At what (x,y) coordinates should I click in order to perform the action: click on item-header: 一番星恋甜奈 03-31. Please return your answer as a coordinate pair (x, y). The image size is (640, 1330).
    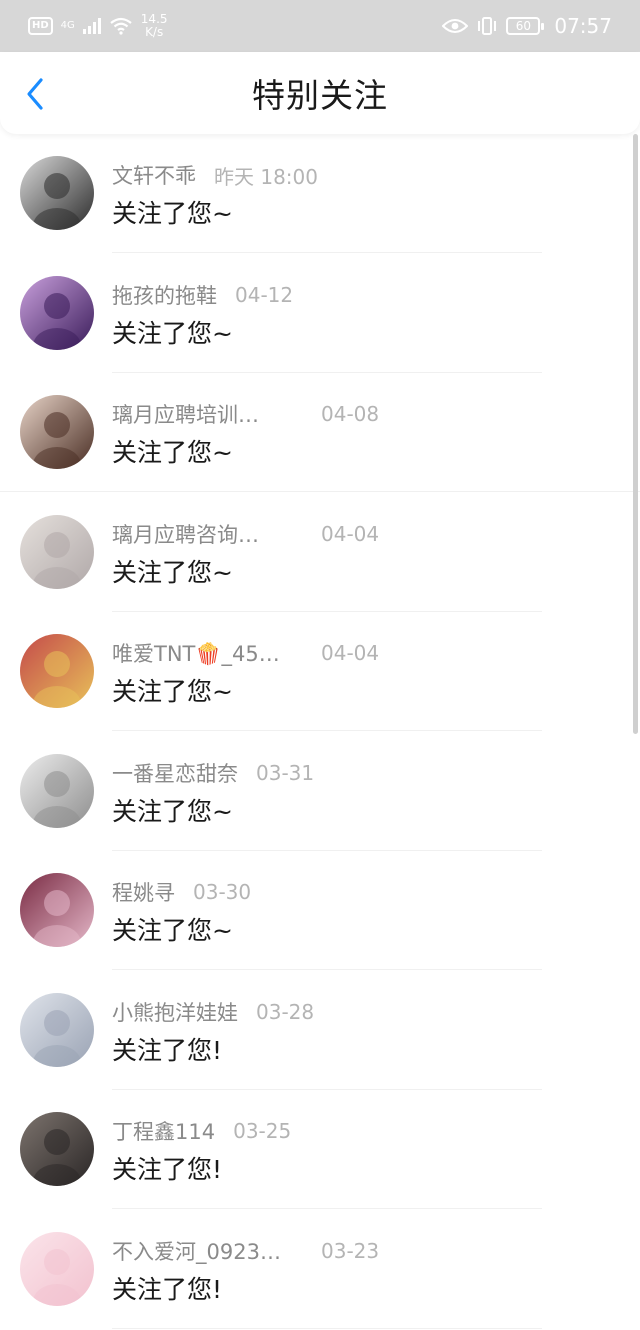
    Looking at the image, I should click on (213, 773).